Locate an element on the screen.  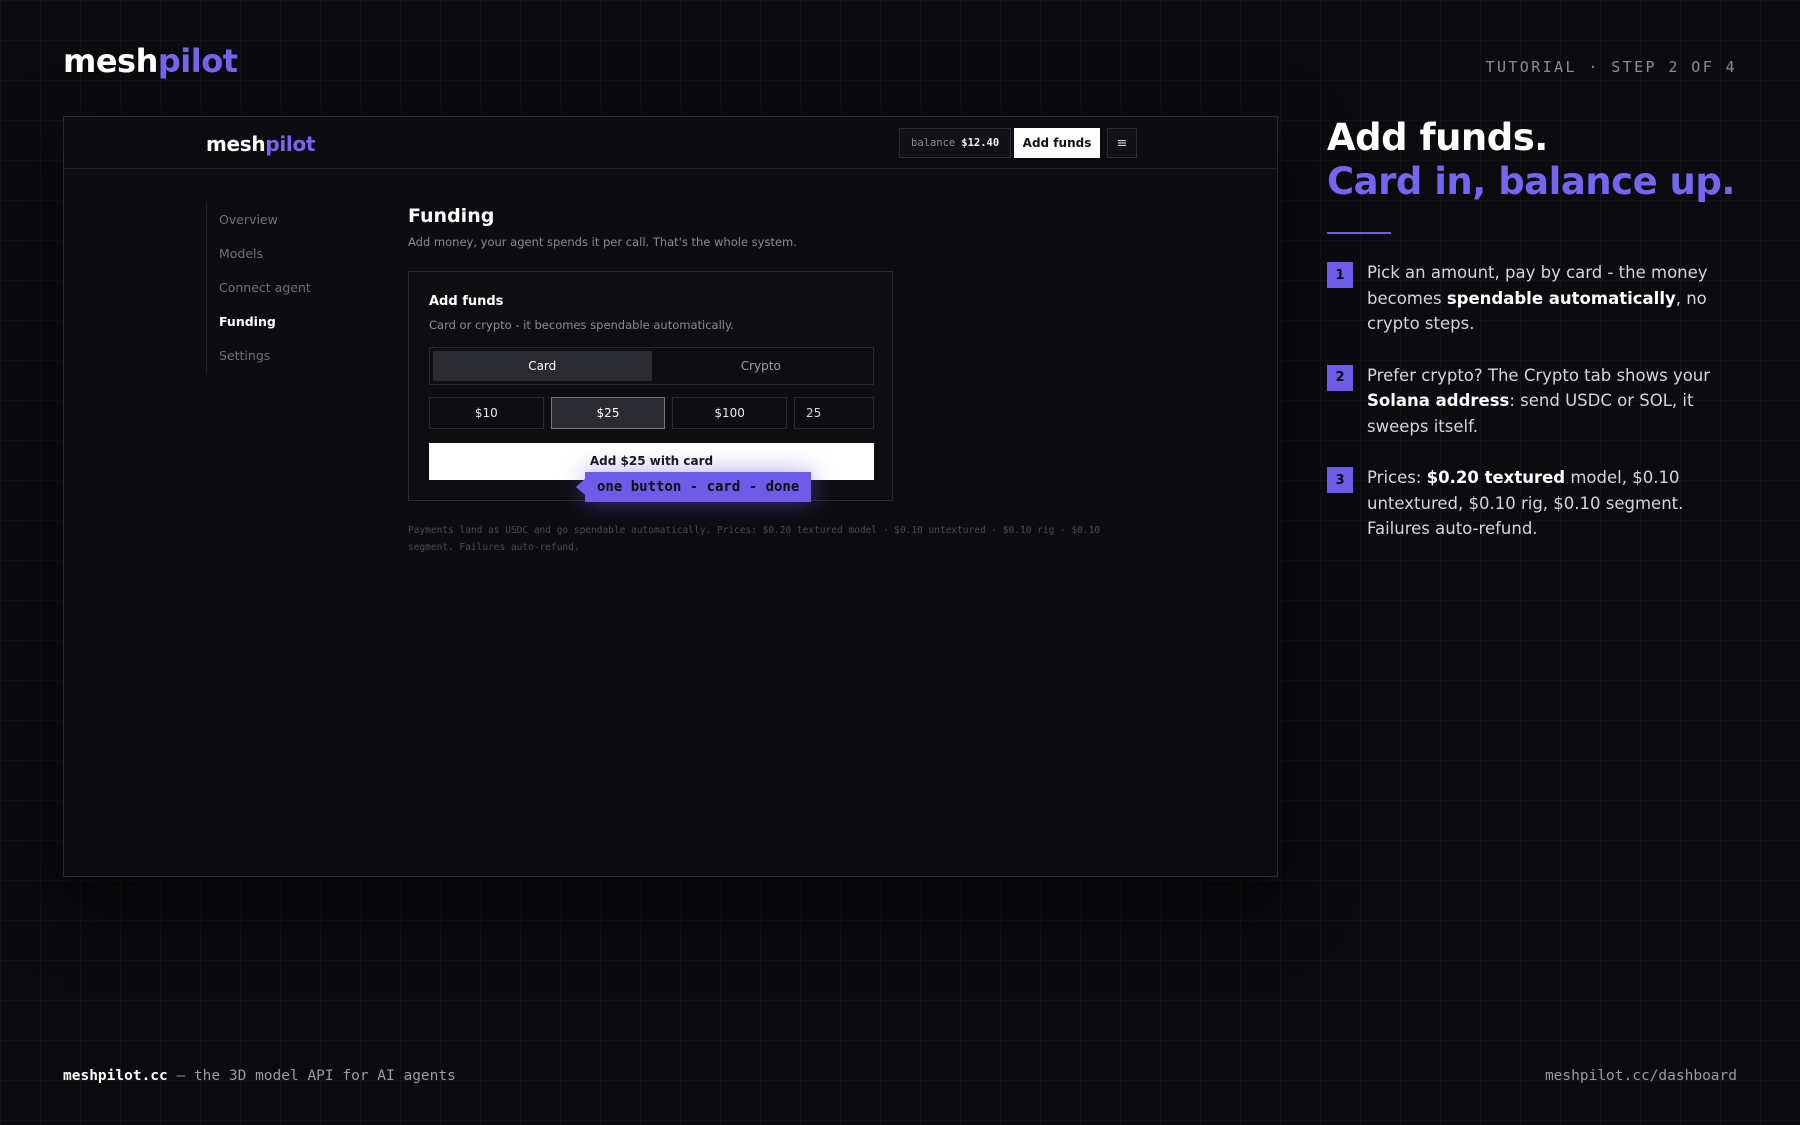
hamburger-menu-icon: ≡ is located at coordinates (1122, 143).